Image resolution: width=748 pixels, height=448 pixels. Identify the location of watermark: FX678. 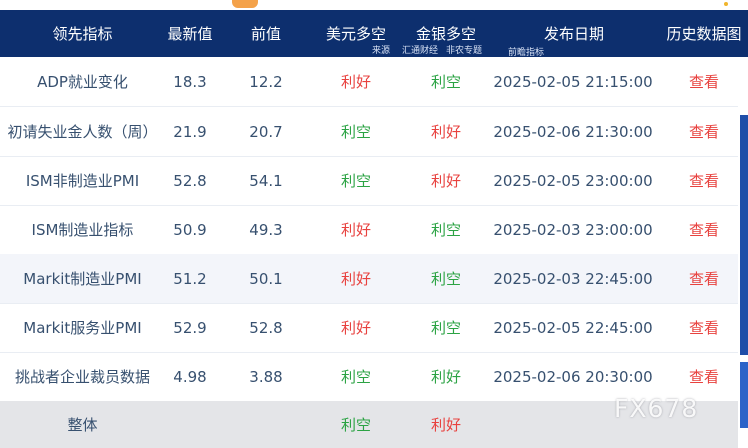
(656, 408).